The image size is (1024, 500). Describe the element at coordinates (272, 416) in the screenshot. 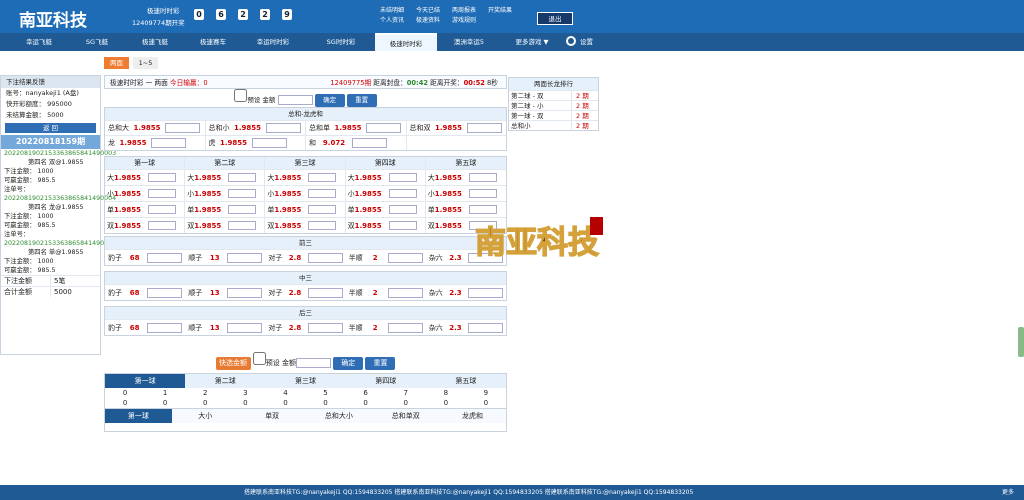

I see `footer-tab: 单双` at that location.